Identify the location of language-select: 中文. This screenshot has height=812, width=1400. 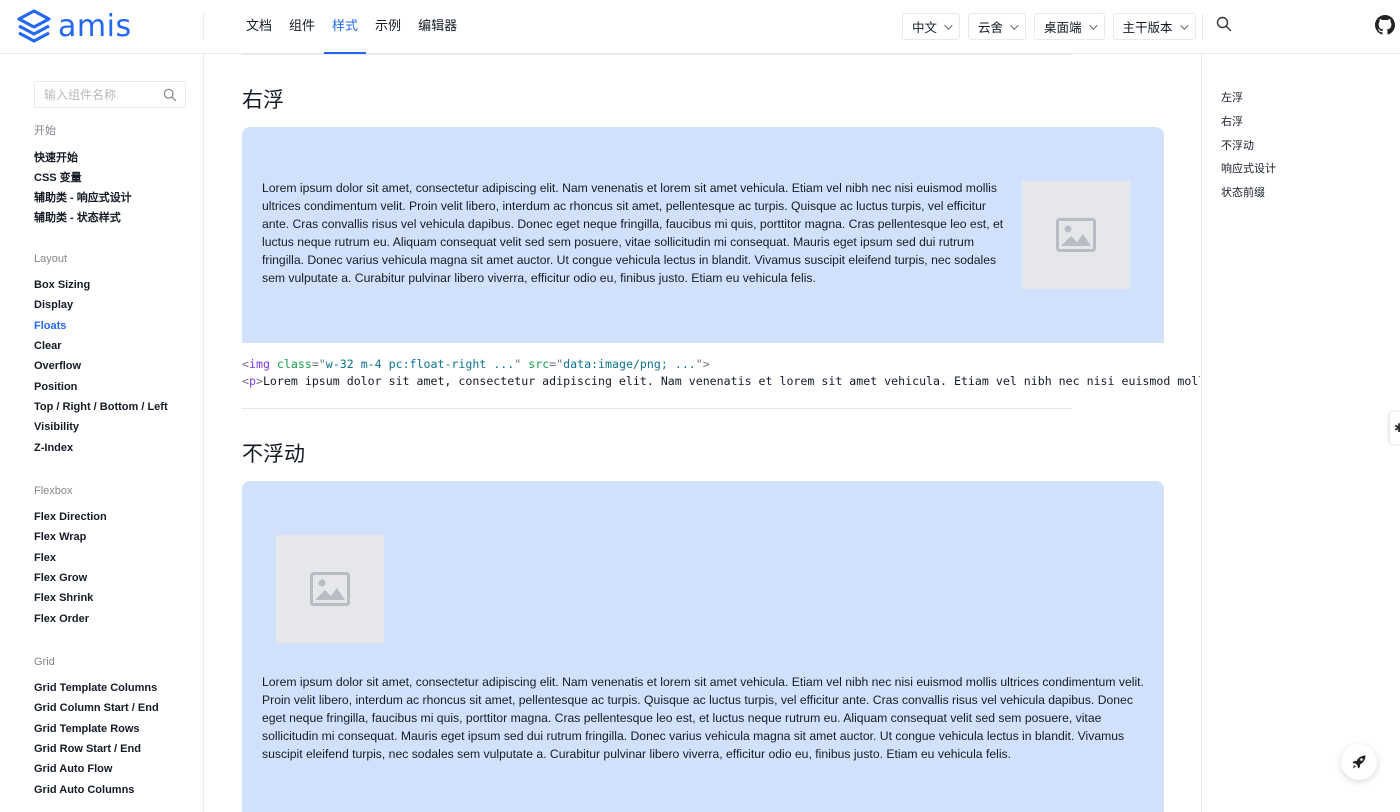
(931, 26).